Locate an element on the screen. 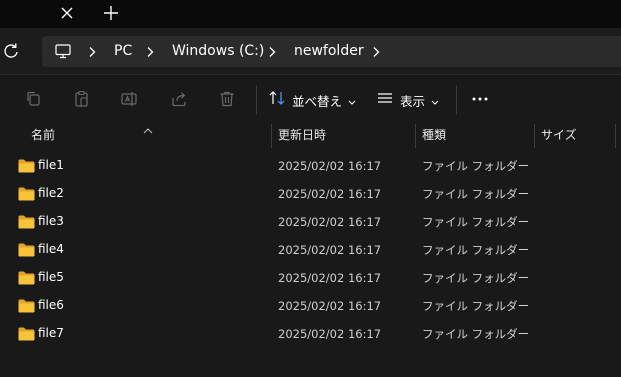 The height and width of the screenshot is (377, 621). tab-strip is located at coordinates (310, 14).